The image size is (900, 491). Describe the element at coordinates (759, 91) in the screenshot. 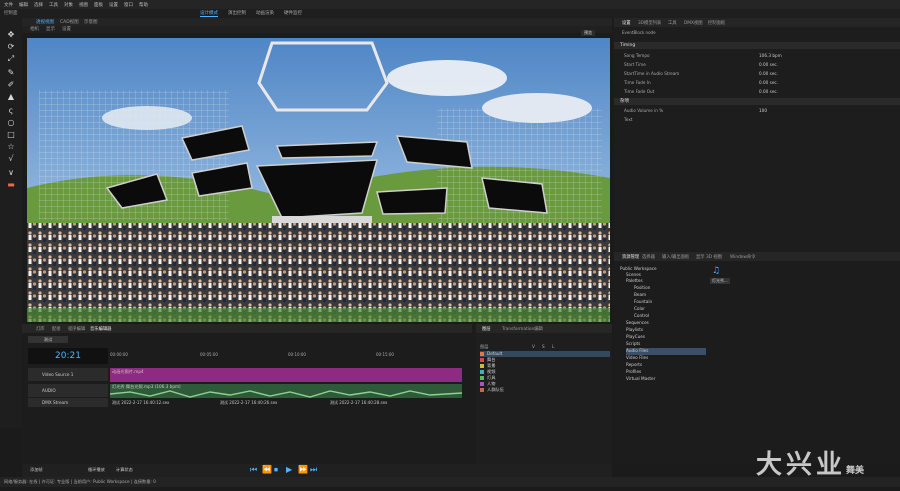

I see `prop-fade-out: Time Fade Out 0.00 sec.` at that location.